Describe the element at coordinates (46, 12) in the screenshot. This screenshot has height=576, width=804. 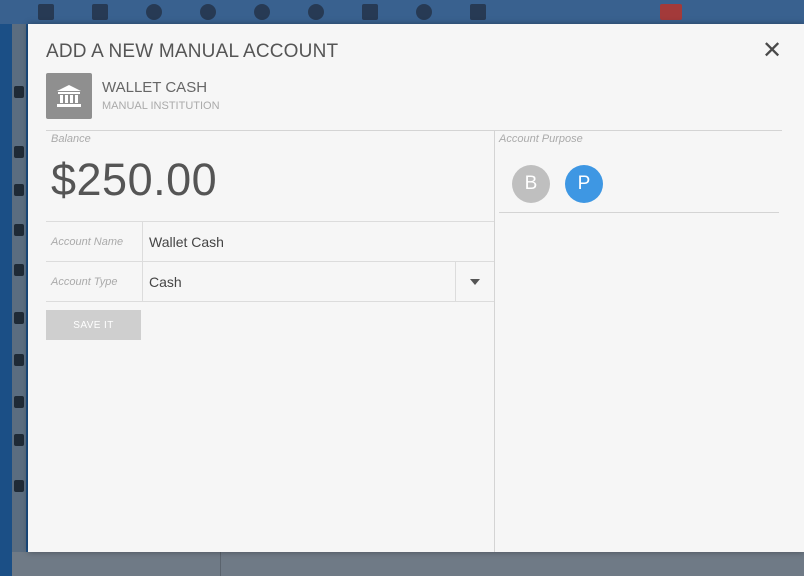
I see `home-icon` at that location.